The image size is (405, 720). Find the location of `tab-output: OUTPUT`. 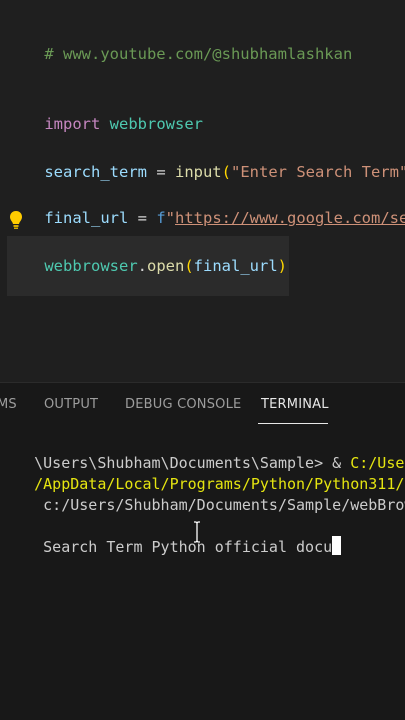

tab-output: OUTPUT is located at coordinates (71, 404).